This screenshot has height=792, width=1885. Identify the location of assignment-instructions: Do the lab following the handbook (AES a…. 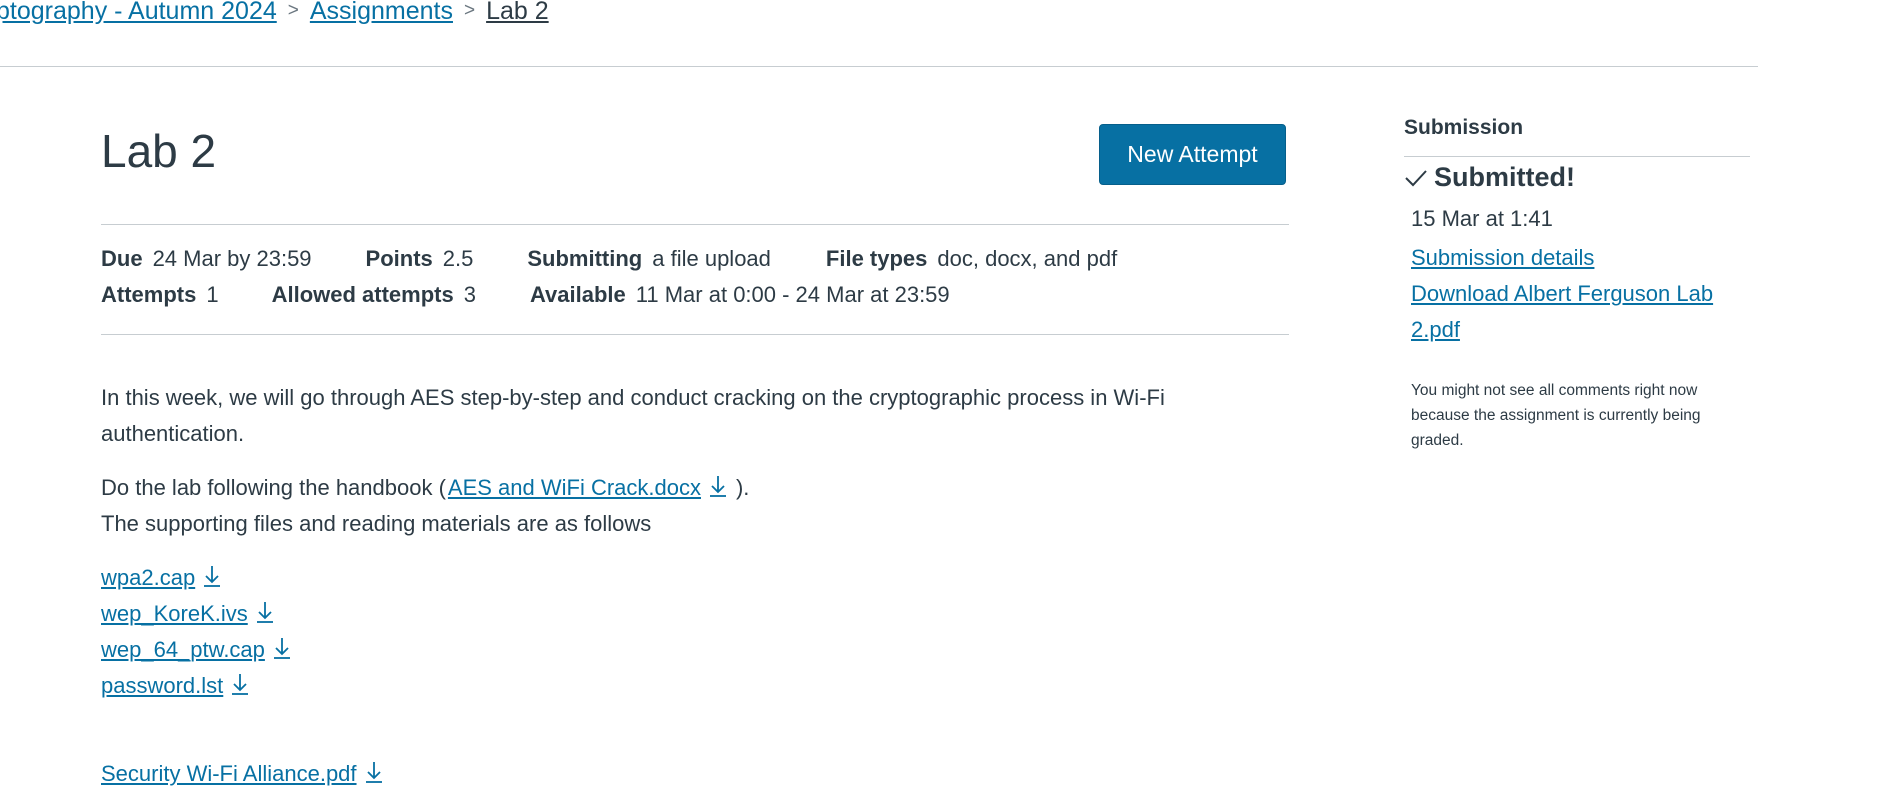
(696, 506).